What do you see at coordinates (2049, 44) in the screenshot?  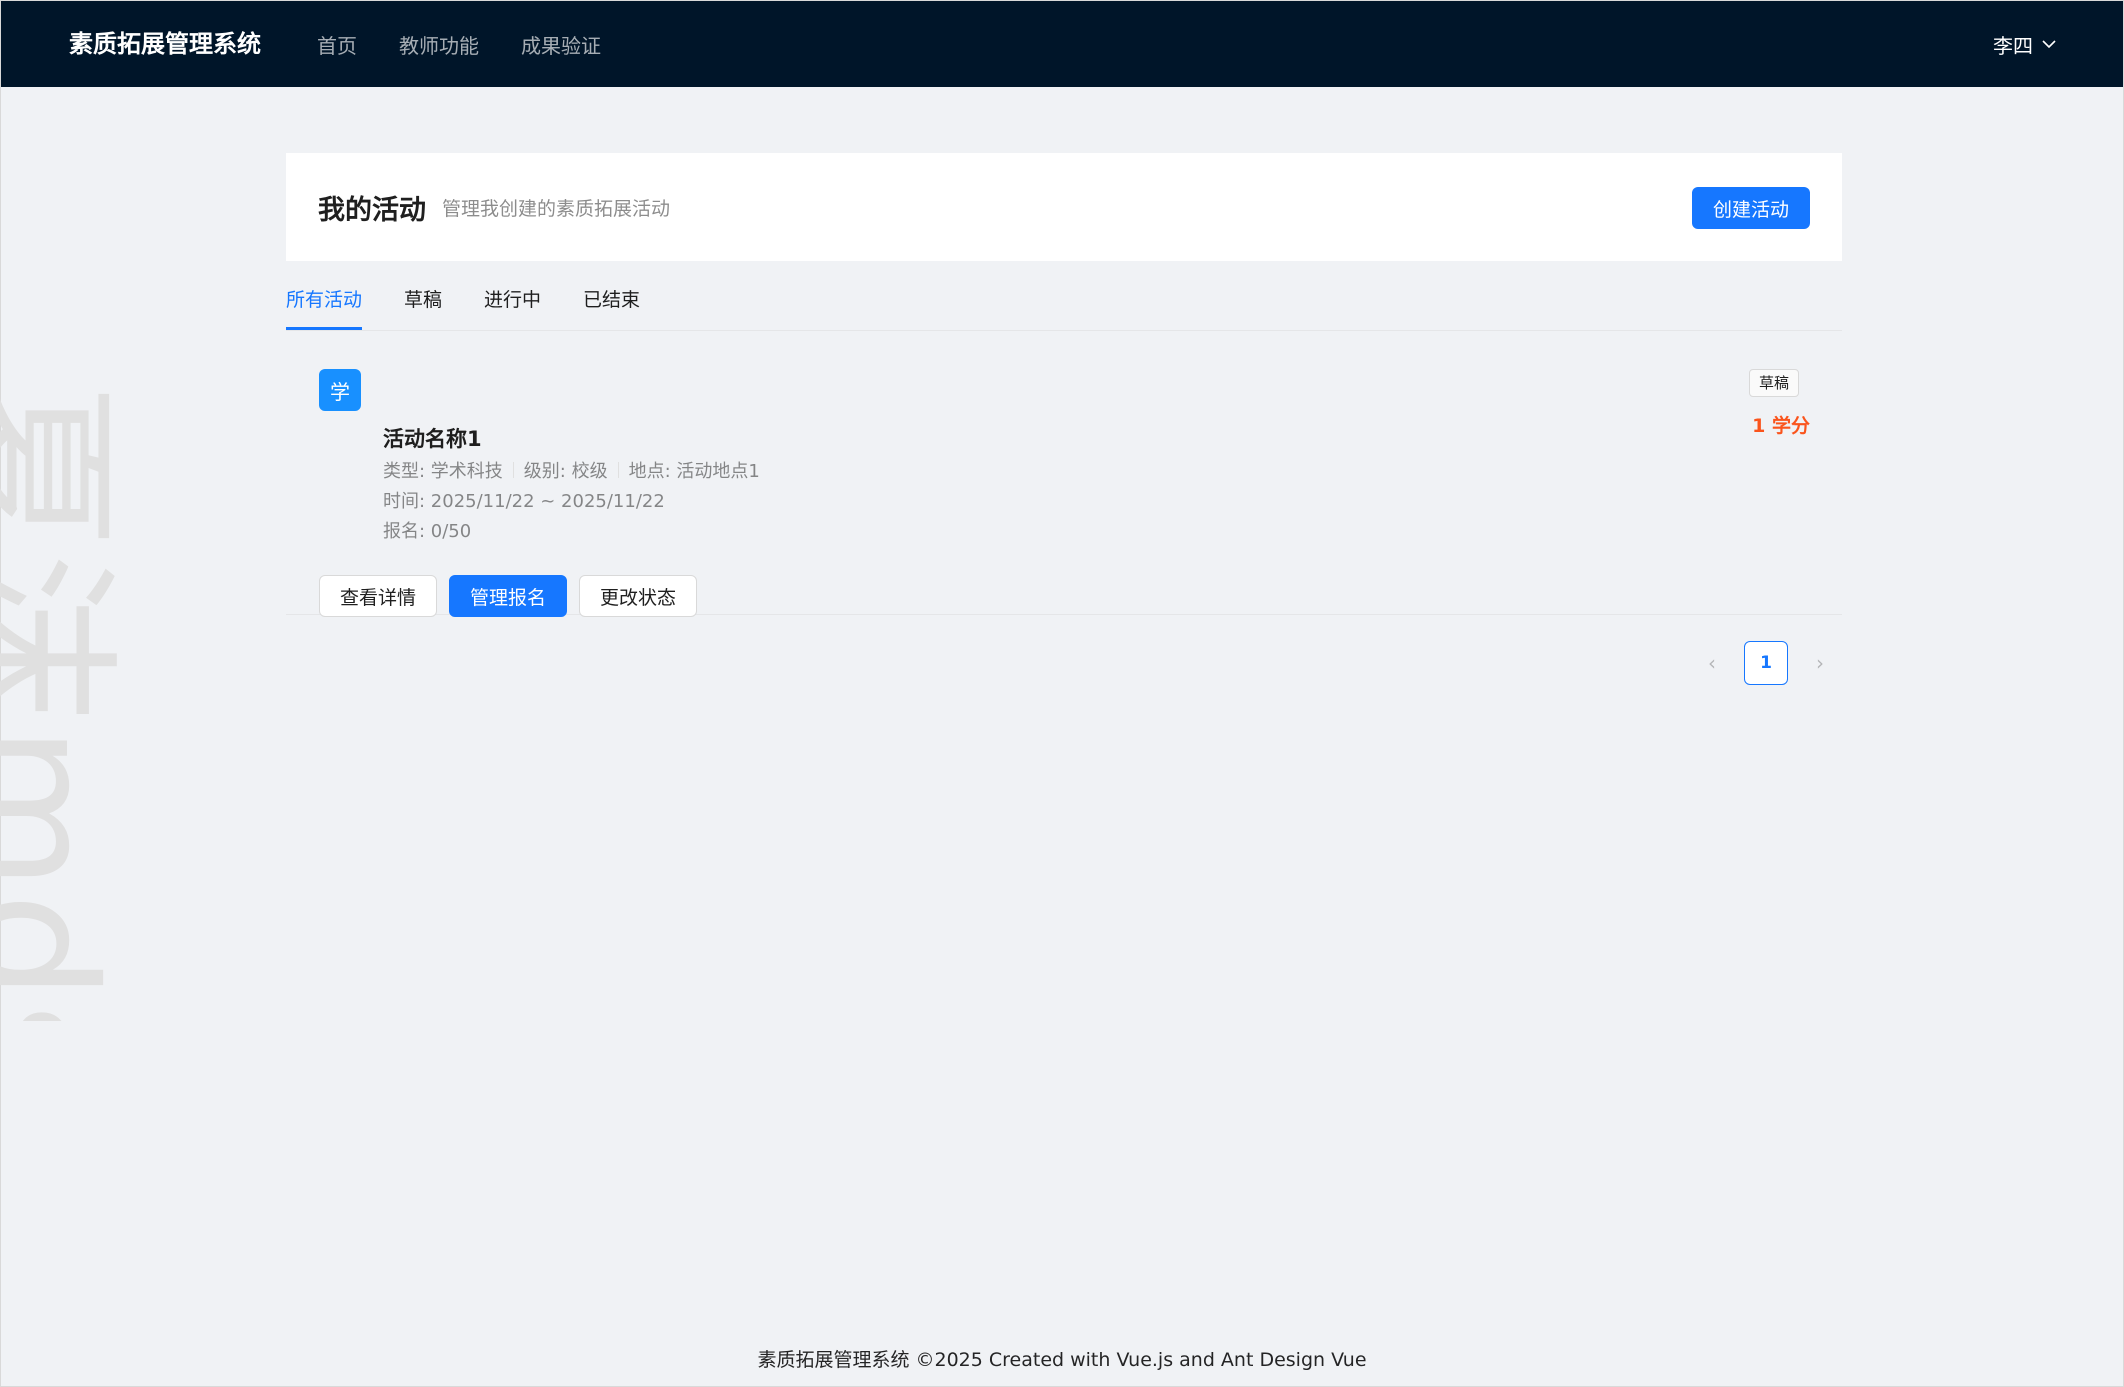 I see `chevron-down-icon` at bounding box center [2049, 44].